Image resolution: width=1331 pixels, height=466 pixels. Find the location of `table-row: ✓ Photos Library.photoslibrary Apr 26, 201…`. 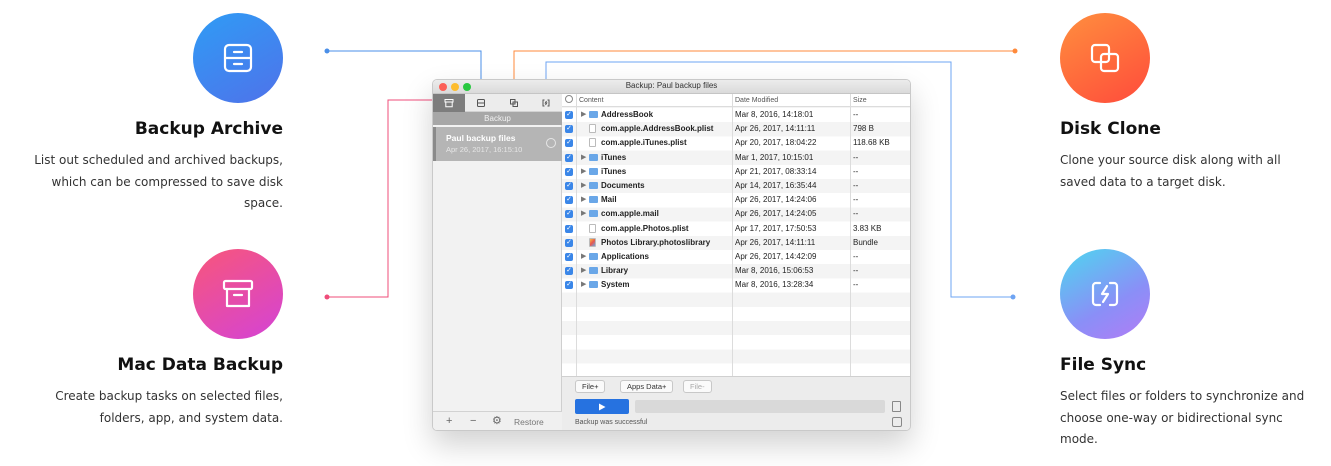

table-row: ✓ Photos Library.photoslibrary Apr 26, 201… is located at coordinates (736, 243).